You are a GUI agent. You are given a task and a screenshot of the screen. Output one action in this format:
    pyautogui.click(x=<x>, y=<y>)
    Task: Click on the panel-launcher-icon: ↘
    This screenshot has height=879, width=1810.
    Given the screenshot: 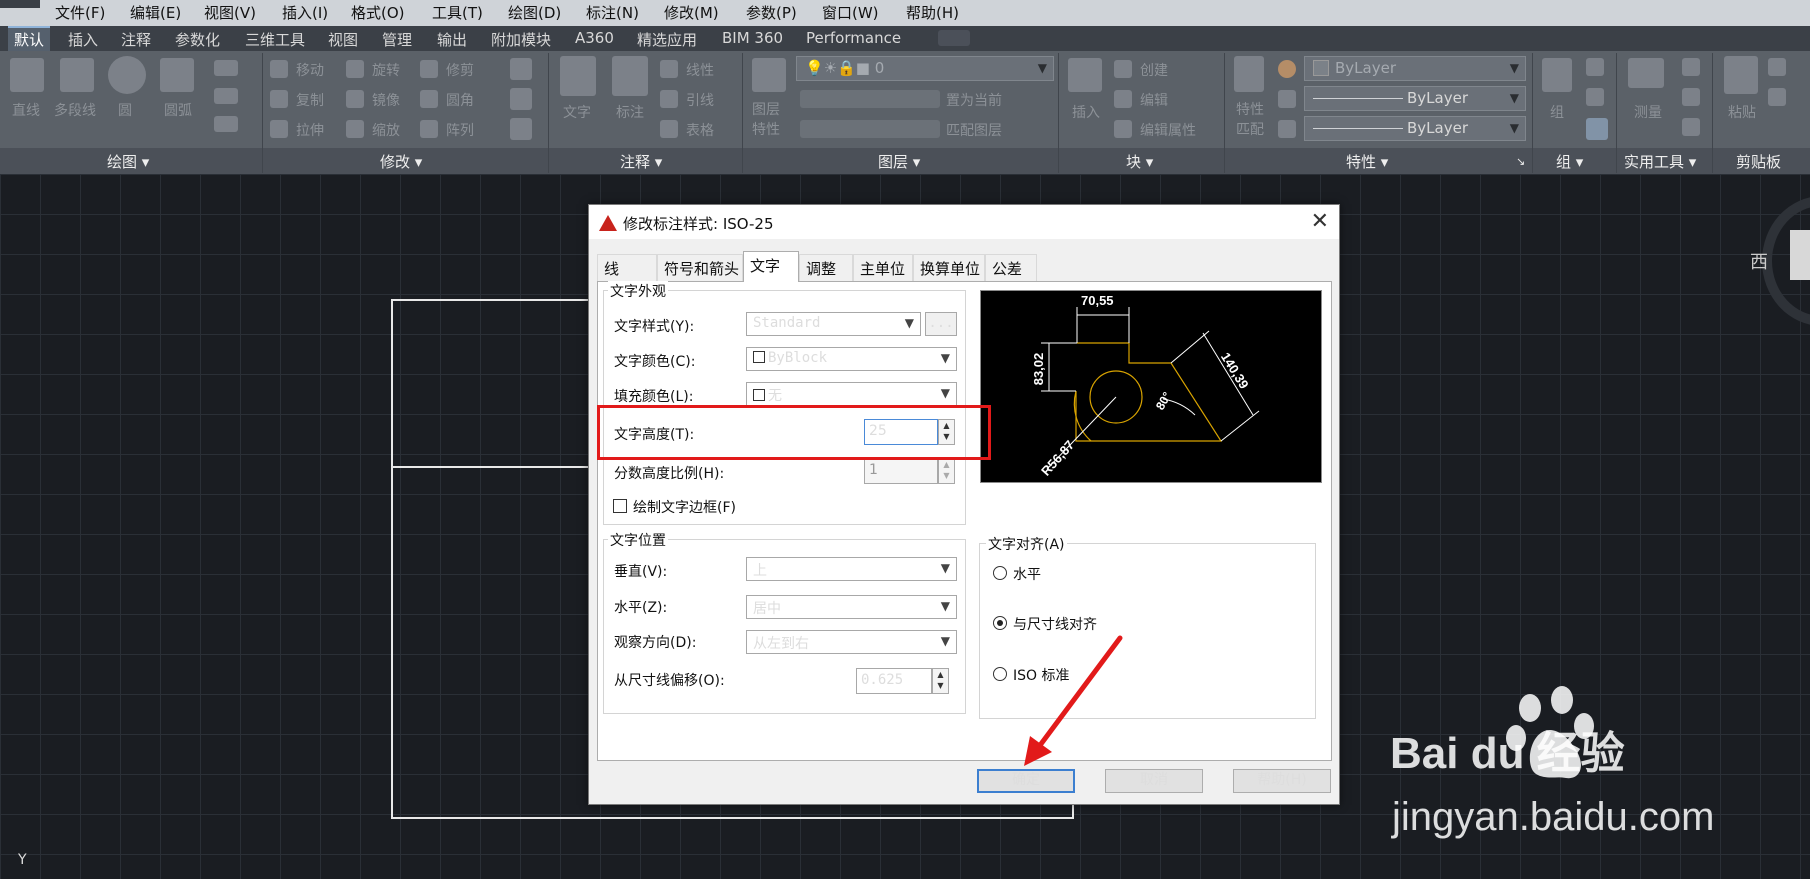 What is the action you would take?
    pyautogui.click(x=1520, y=161)
    